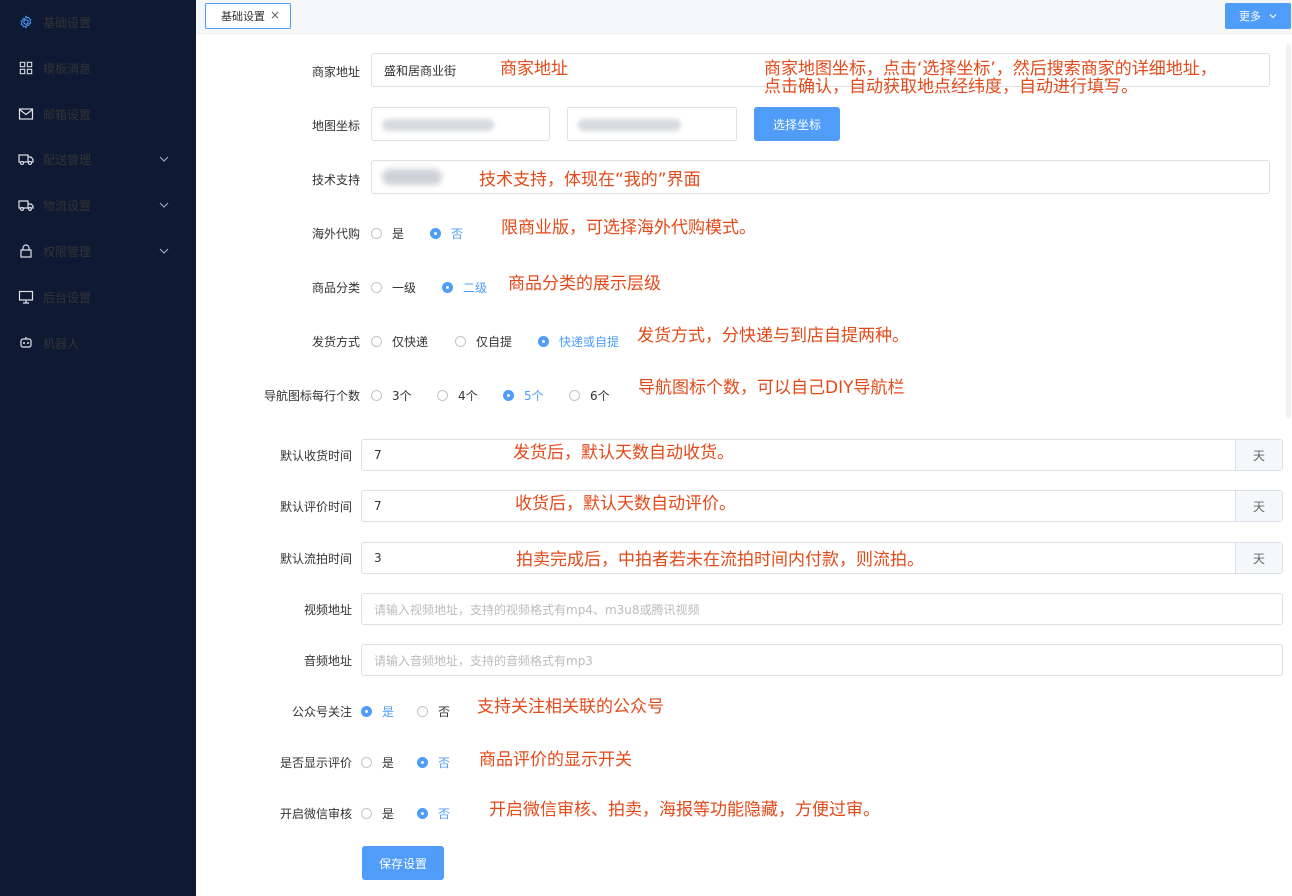 This screenshot has height=896, width=1292. I want to click on shipping-option-express: 仅快递, so click(399, 341).